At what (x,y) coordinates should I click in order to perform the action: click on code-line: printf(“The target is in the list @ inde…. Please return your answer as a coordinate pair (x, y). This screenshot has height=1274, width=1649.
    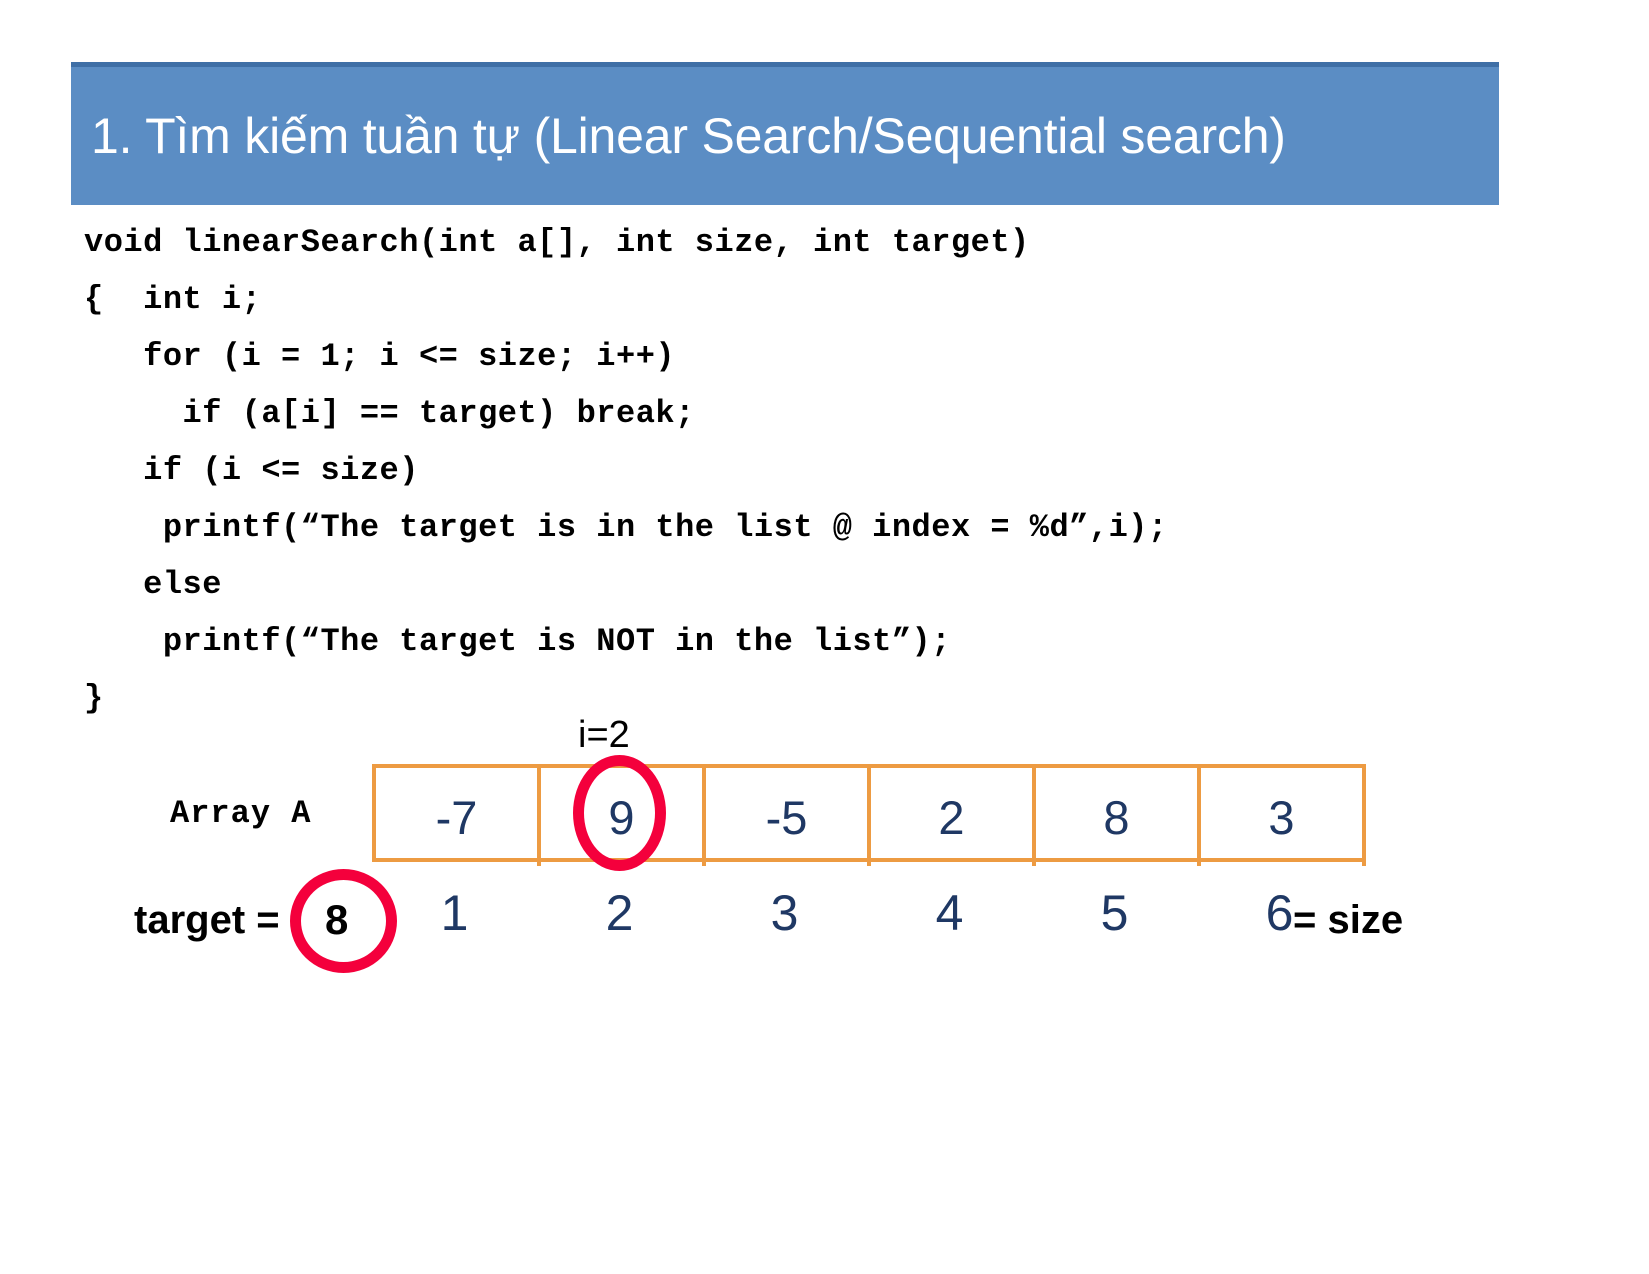
    Looking at the image, I should click on (626, 527).